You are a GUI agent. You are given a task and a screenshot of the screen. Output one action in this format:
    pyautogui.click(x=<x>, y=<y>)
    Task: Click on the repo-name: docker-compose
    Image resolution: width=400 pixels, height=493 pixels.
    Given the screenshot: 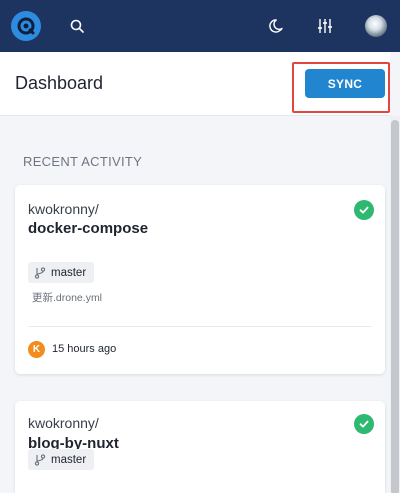 What is the action you would take?
    pyautogui.click(x=88, y=228)
    